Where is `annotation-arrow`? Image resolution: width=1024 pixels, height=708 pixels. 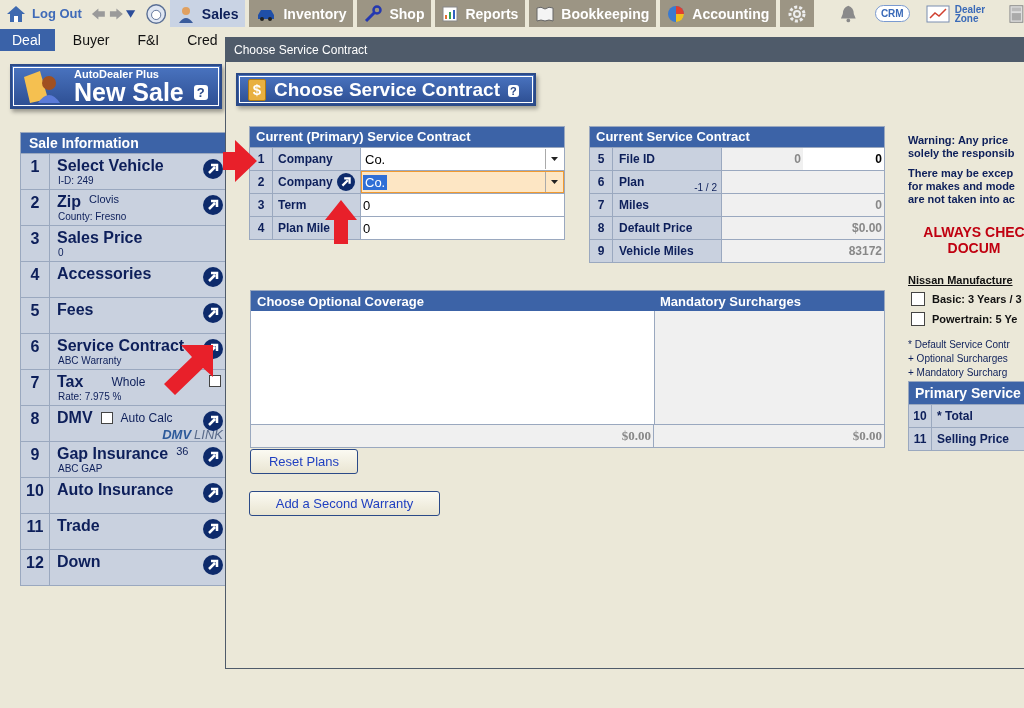
annotation-arrow is located at coordinates (240, 161).